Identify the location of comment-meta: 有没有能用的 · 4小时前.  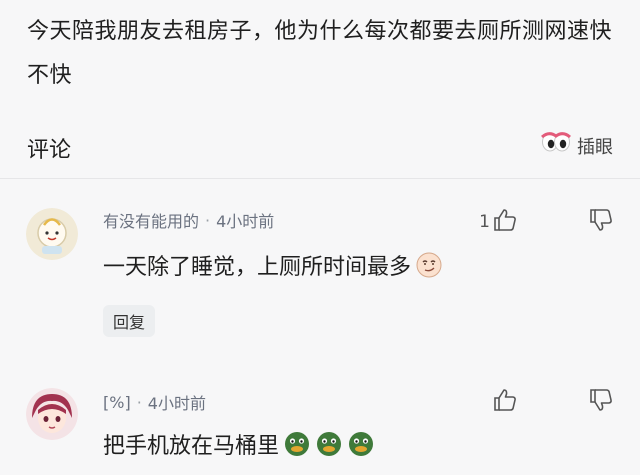
(188, 220).